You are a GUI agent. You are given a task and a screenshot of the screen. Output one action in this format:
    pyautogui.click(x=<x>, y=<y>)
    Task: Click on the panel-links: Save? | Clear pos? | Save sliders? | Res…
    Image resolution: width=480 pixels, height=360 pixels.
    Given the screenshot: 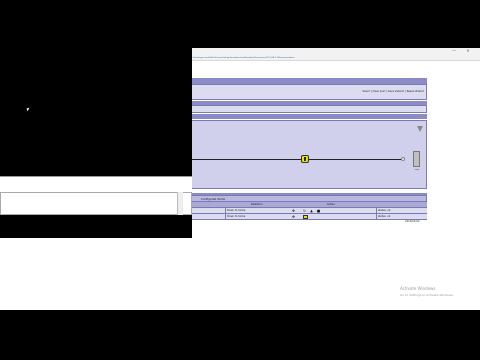 What is the action you would take?
    pyautogui.click(x=394, y=91)
    